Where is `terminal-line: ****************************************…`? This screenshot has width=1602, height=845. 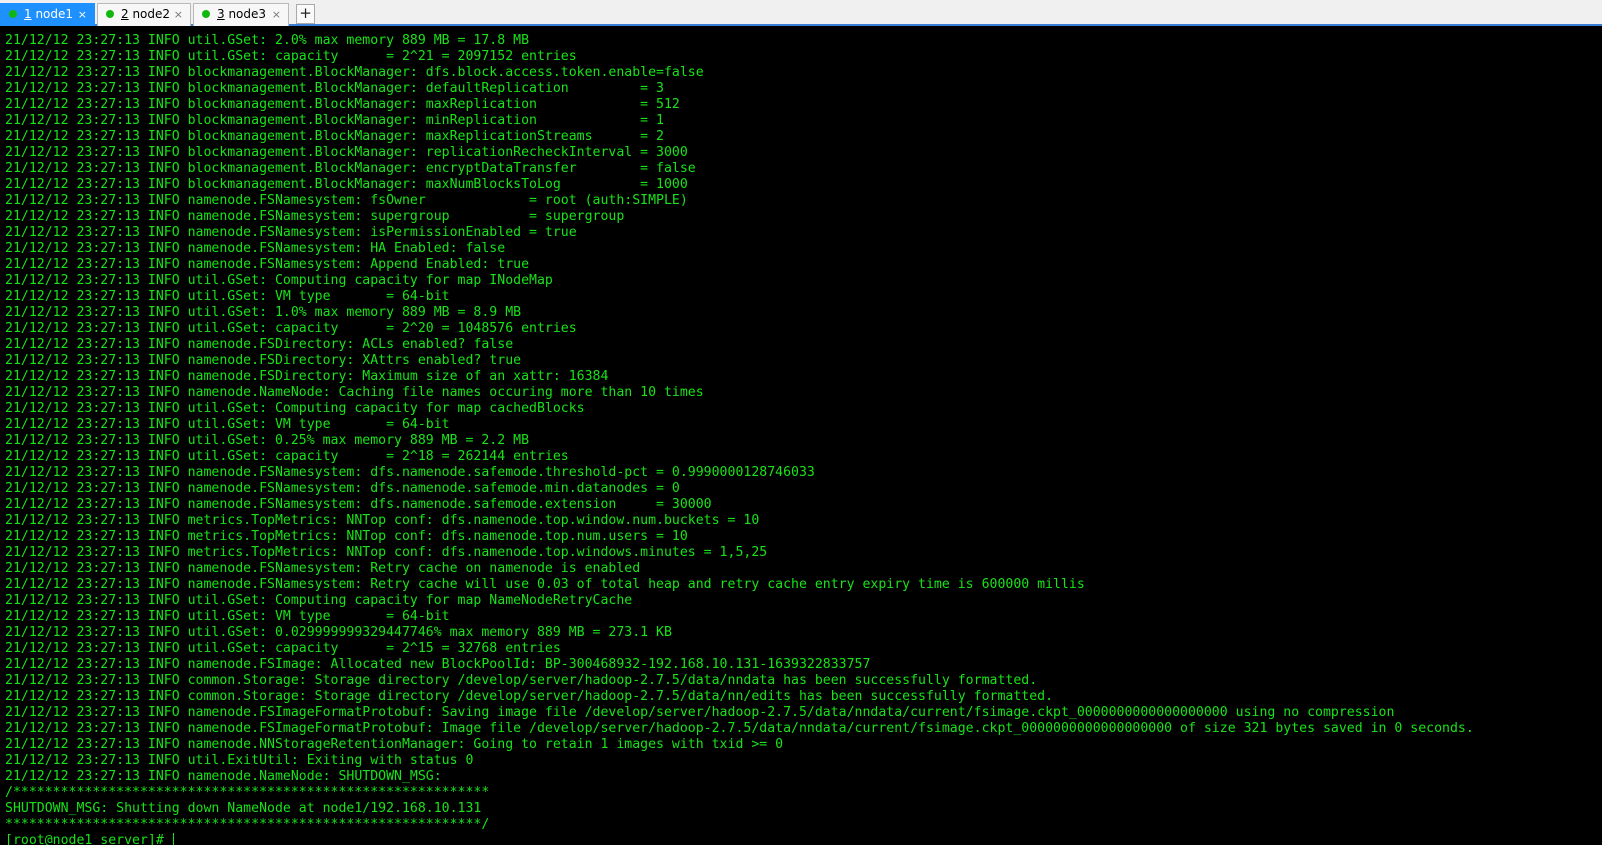 terminal-line: ****************************************… is located at coordinates (247, 824).